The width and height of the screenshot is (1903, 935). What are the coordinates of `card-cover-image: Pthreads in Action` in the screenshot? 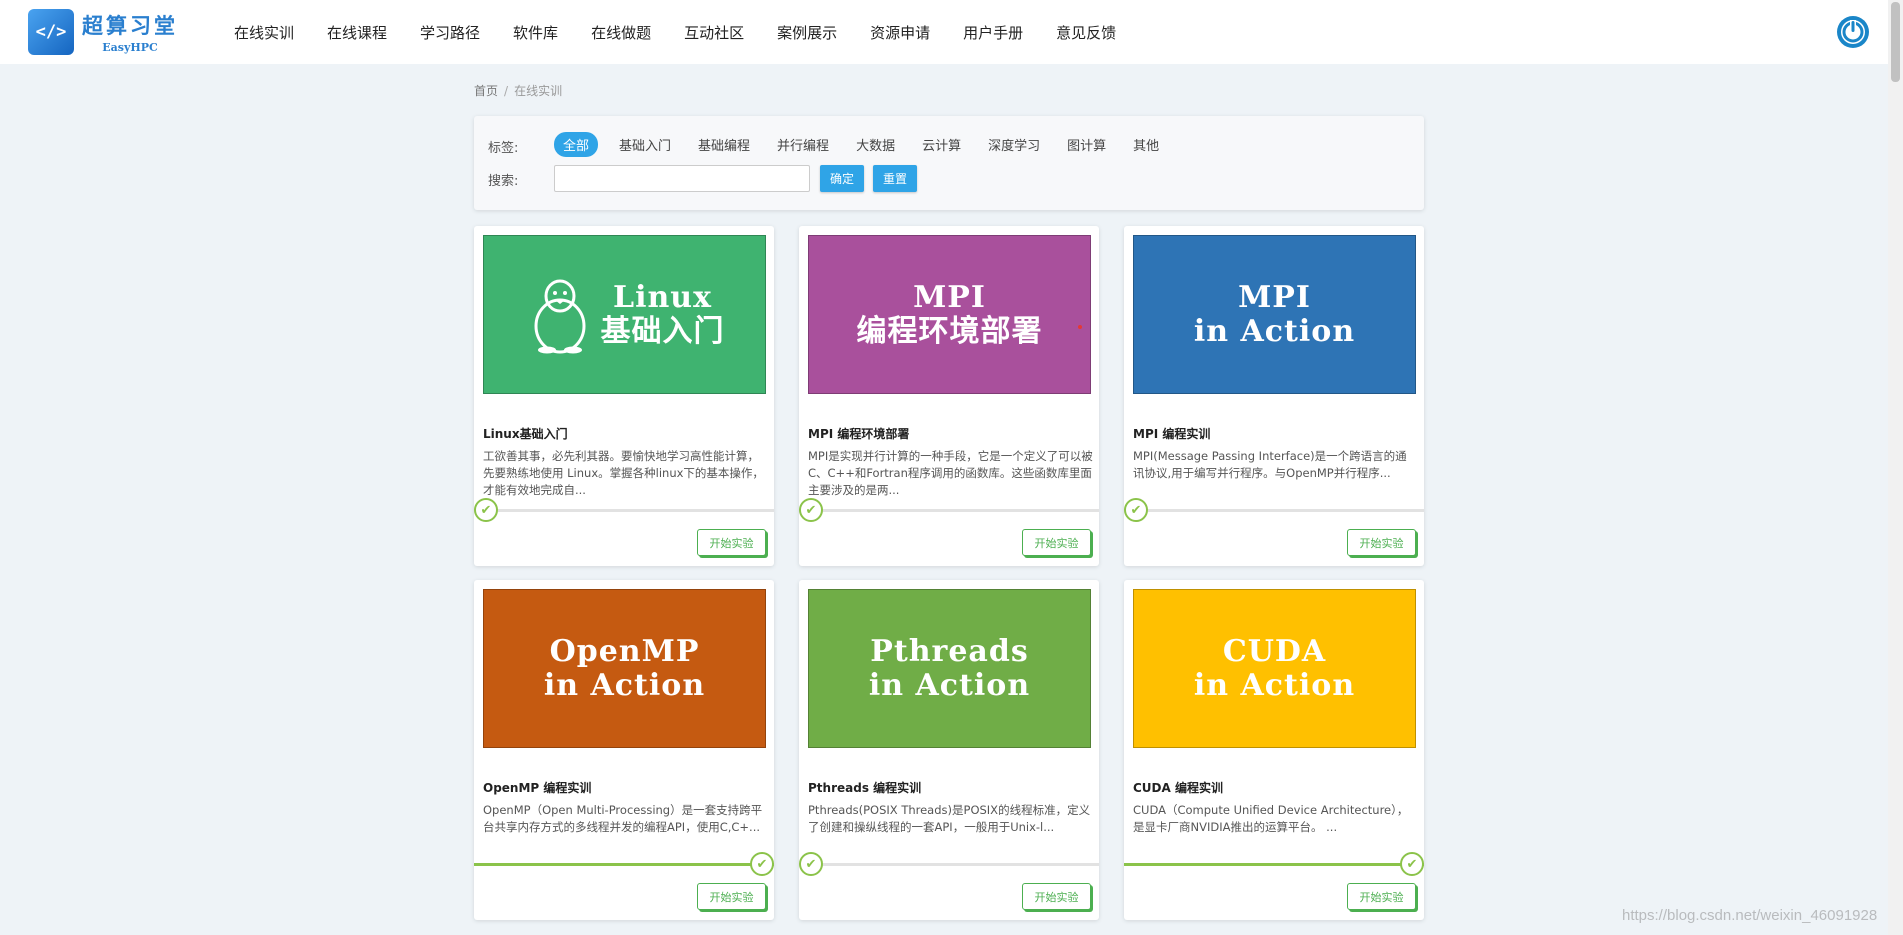 It's located at (949, 668).